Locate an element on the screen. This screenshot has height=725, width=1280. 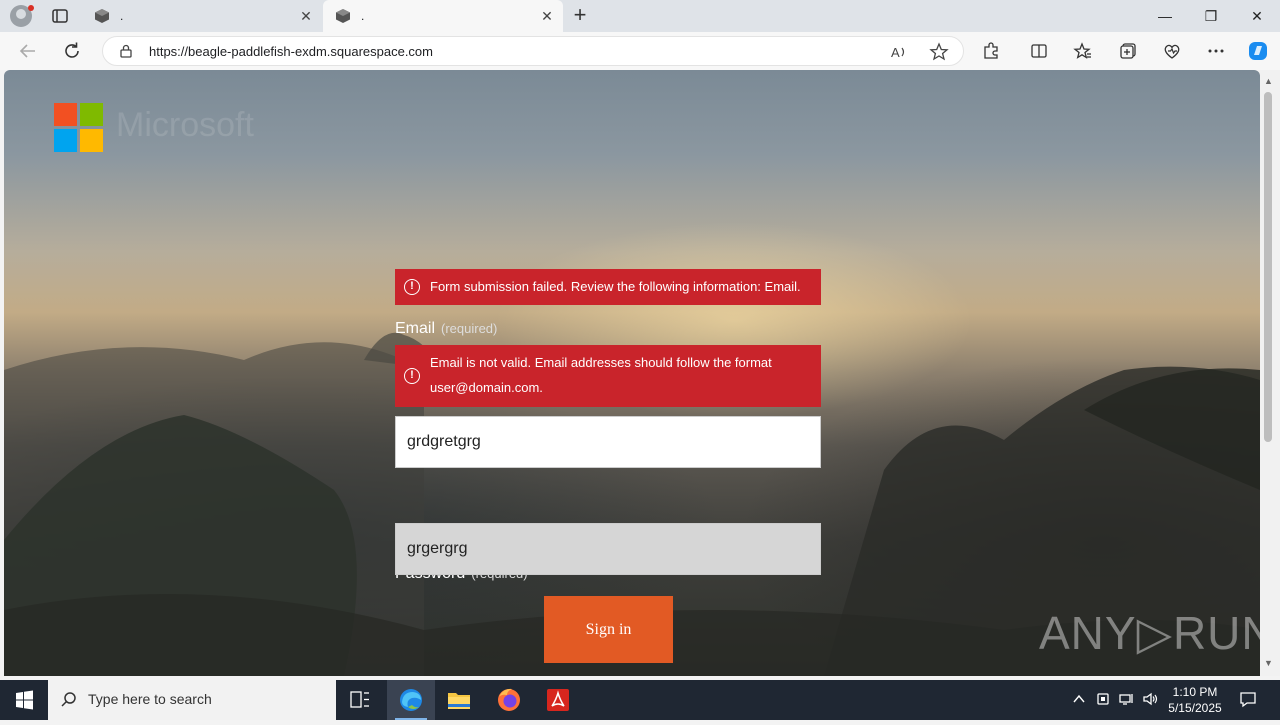
device-icon is located at coordinates (1103, 699).